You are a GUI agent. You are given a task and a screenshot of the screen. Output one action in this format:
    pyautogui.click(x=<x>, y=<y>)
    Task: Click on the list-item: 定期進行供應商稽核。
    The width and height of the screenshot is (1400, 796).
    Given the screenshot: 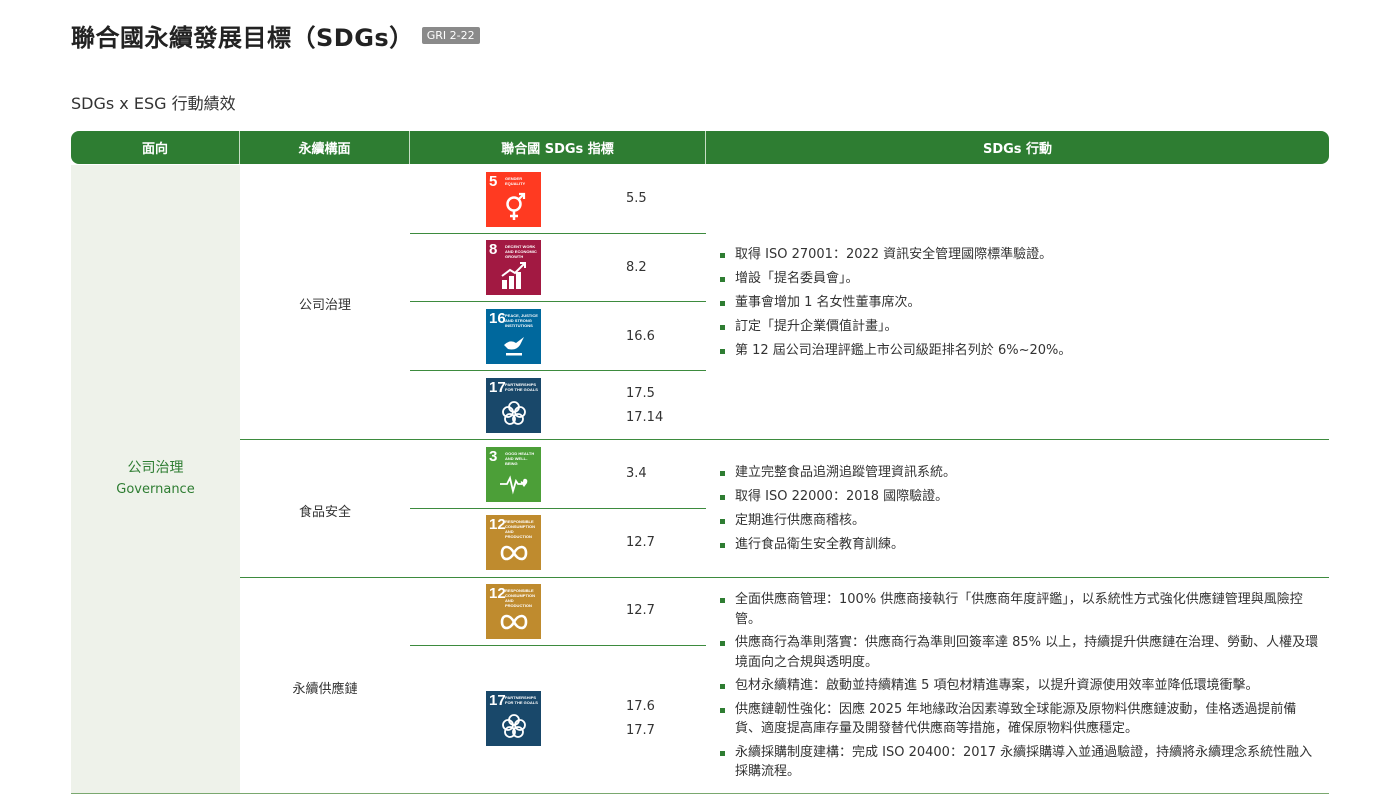 What is the action you would take?
    pyautogui.click(x=1020, y=521)
    